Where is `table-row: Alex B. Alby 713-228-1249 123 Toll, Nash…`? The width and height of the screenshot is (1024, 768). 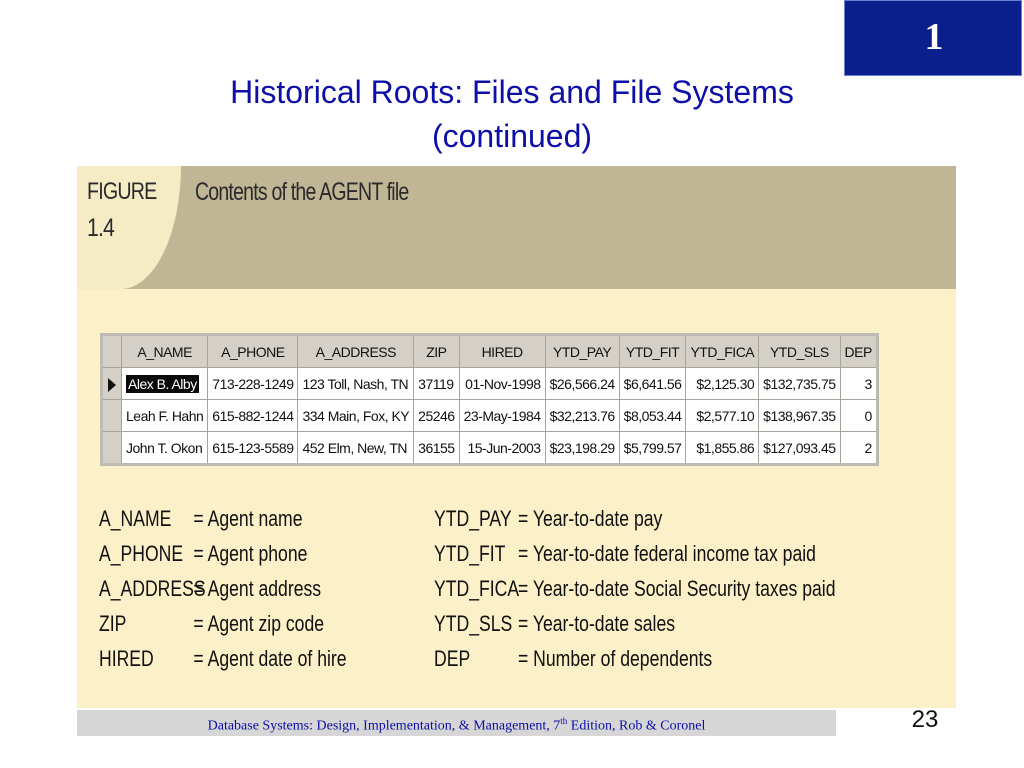
table-row: Alex B. Alby 713-228-1249 123 Toll, Nash… is located at coordinates (489, 383).